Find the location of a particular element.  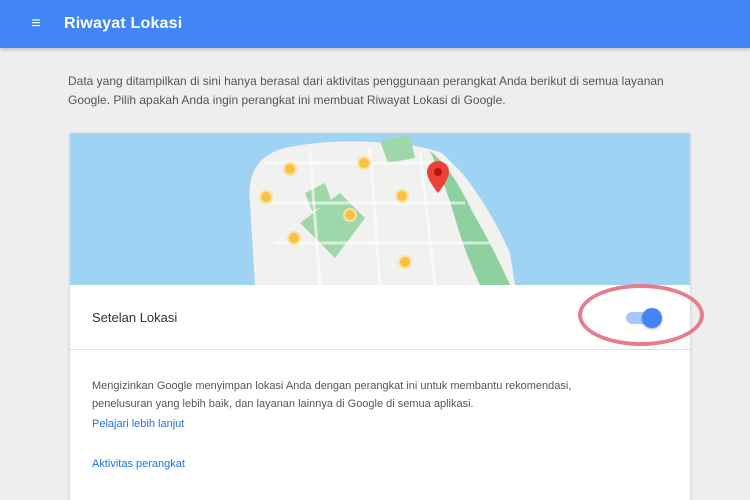

app-bar: ≡ Riwayat Lokasi is located at coordinates (375, 24).